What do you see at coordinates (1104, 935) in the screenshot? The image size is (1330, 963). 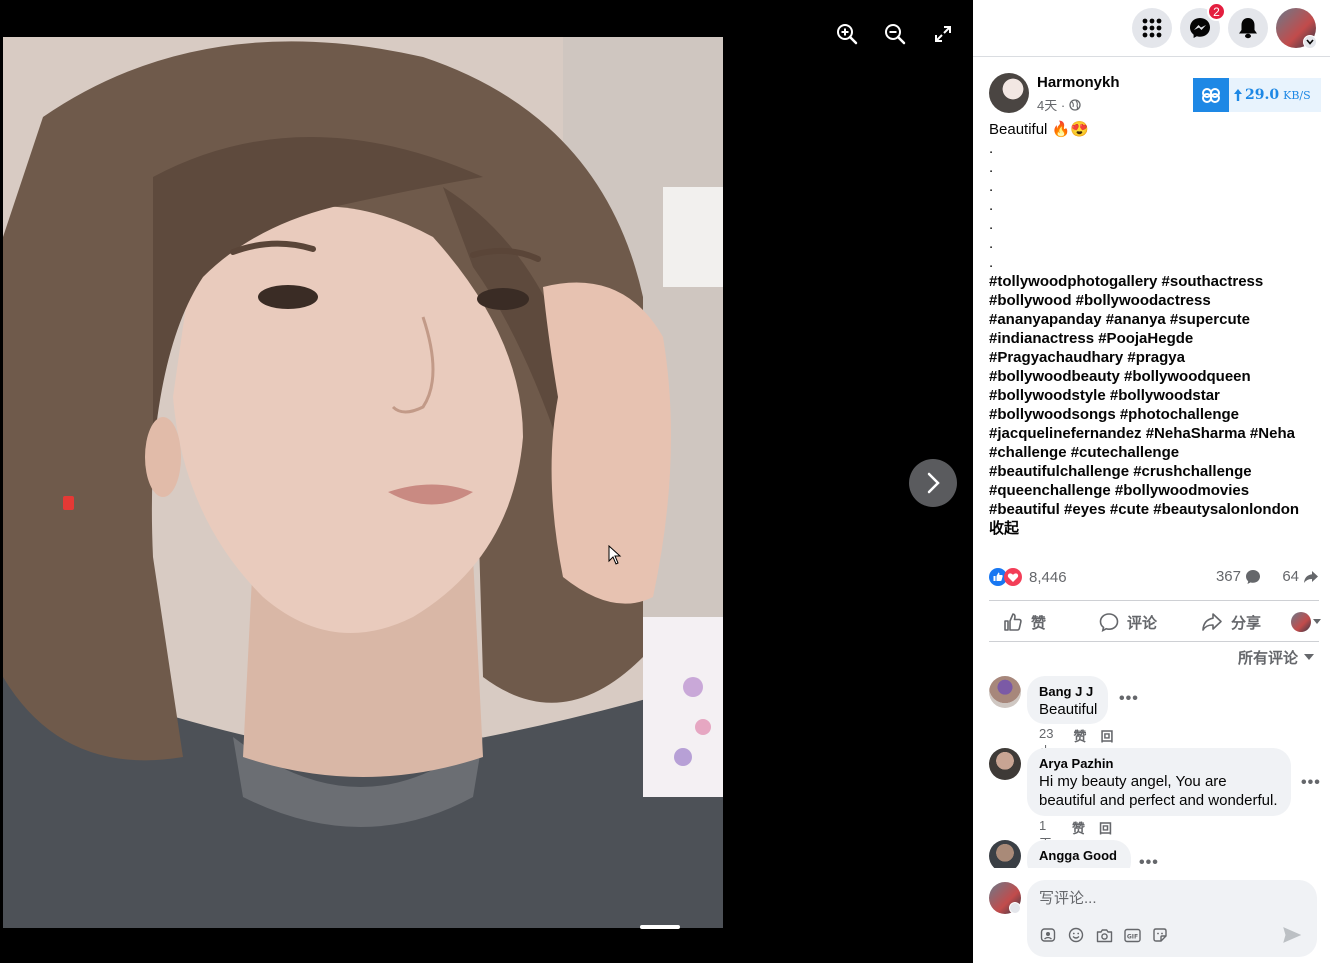 I see `photo-button` at bounding box center [1104, 935].